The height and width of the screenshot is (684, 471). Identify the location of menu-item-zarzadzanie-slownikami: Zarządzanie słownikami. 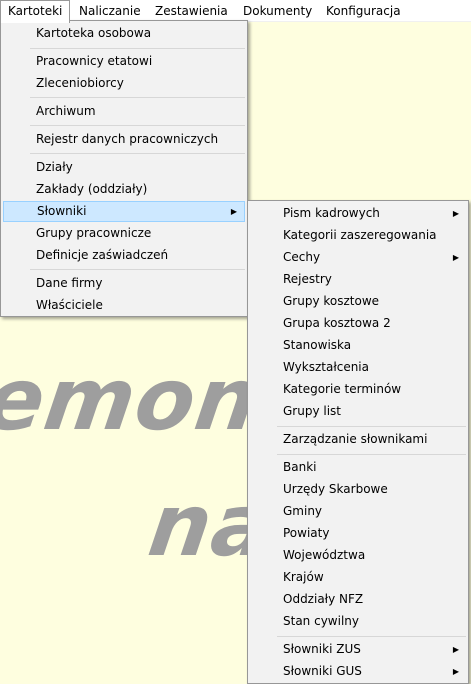
(358, 439).